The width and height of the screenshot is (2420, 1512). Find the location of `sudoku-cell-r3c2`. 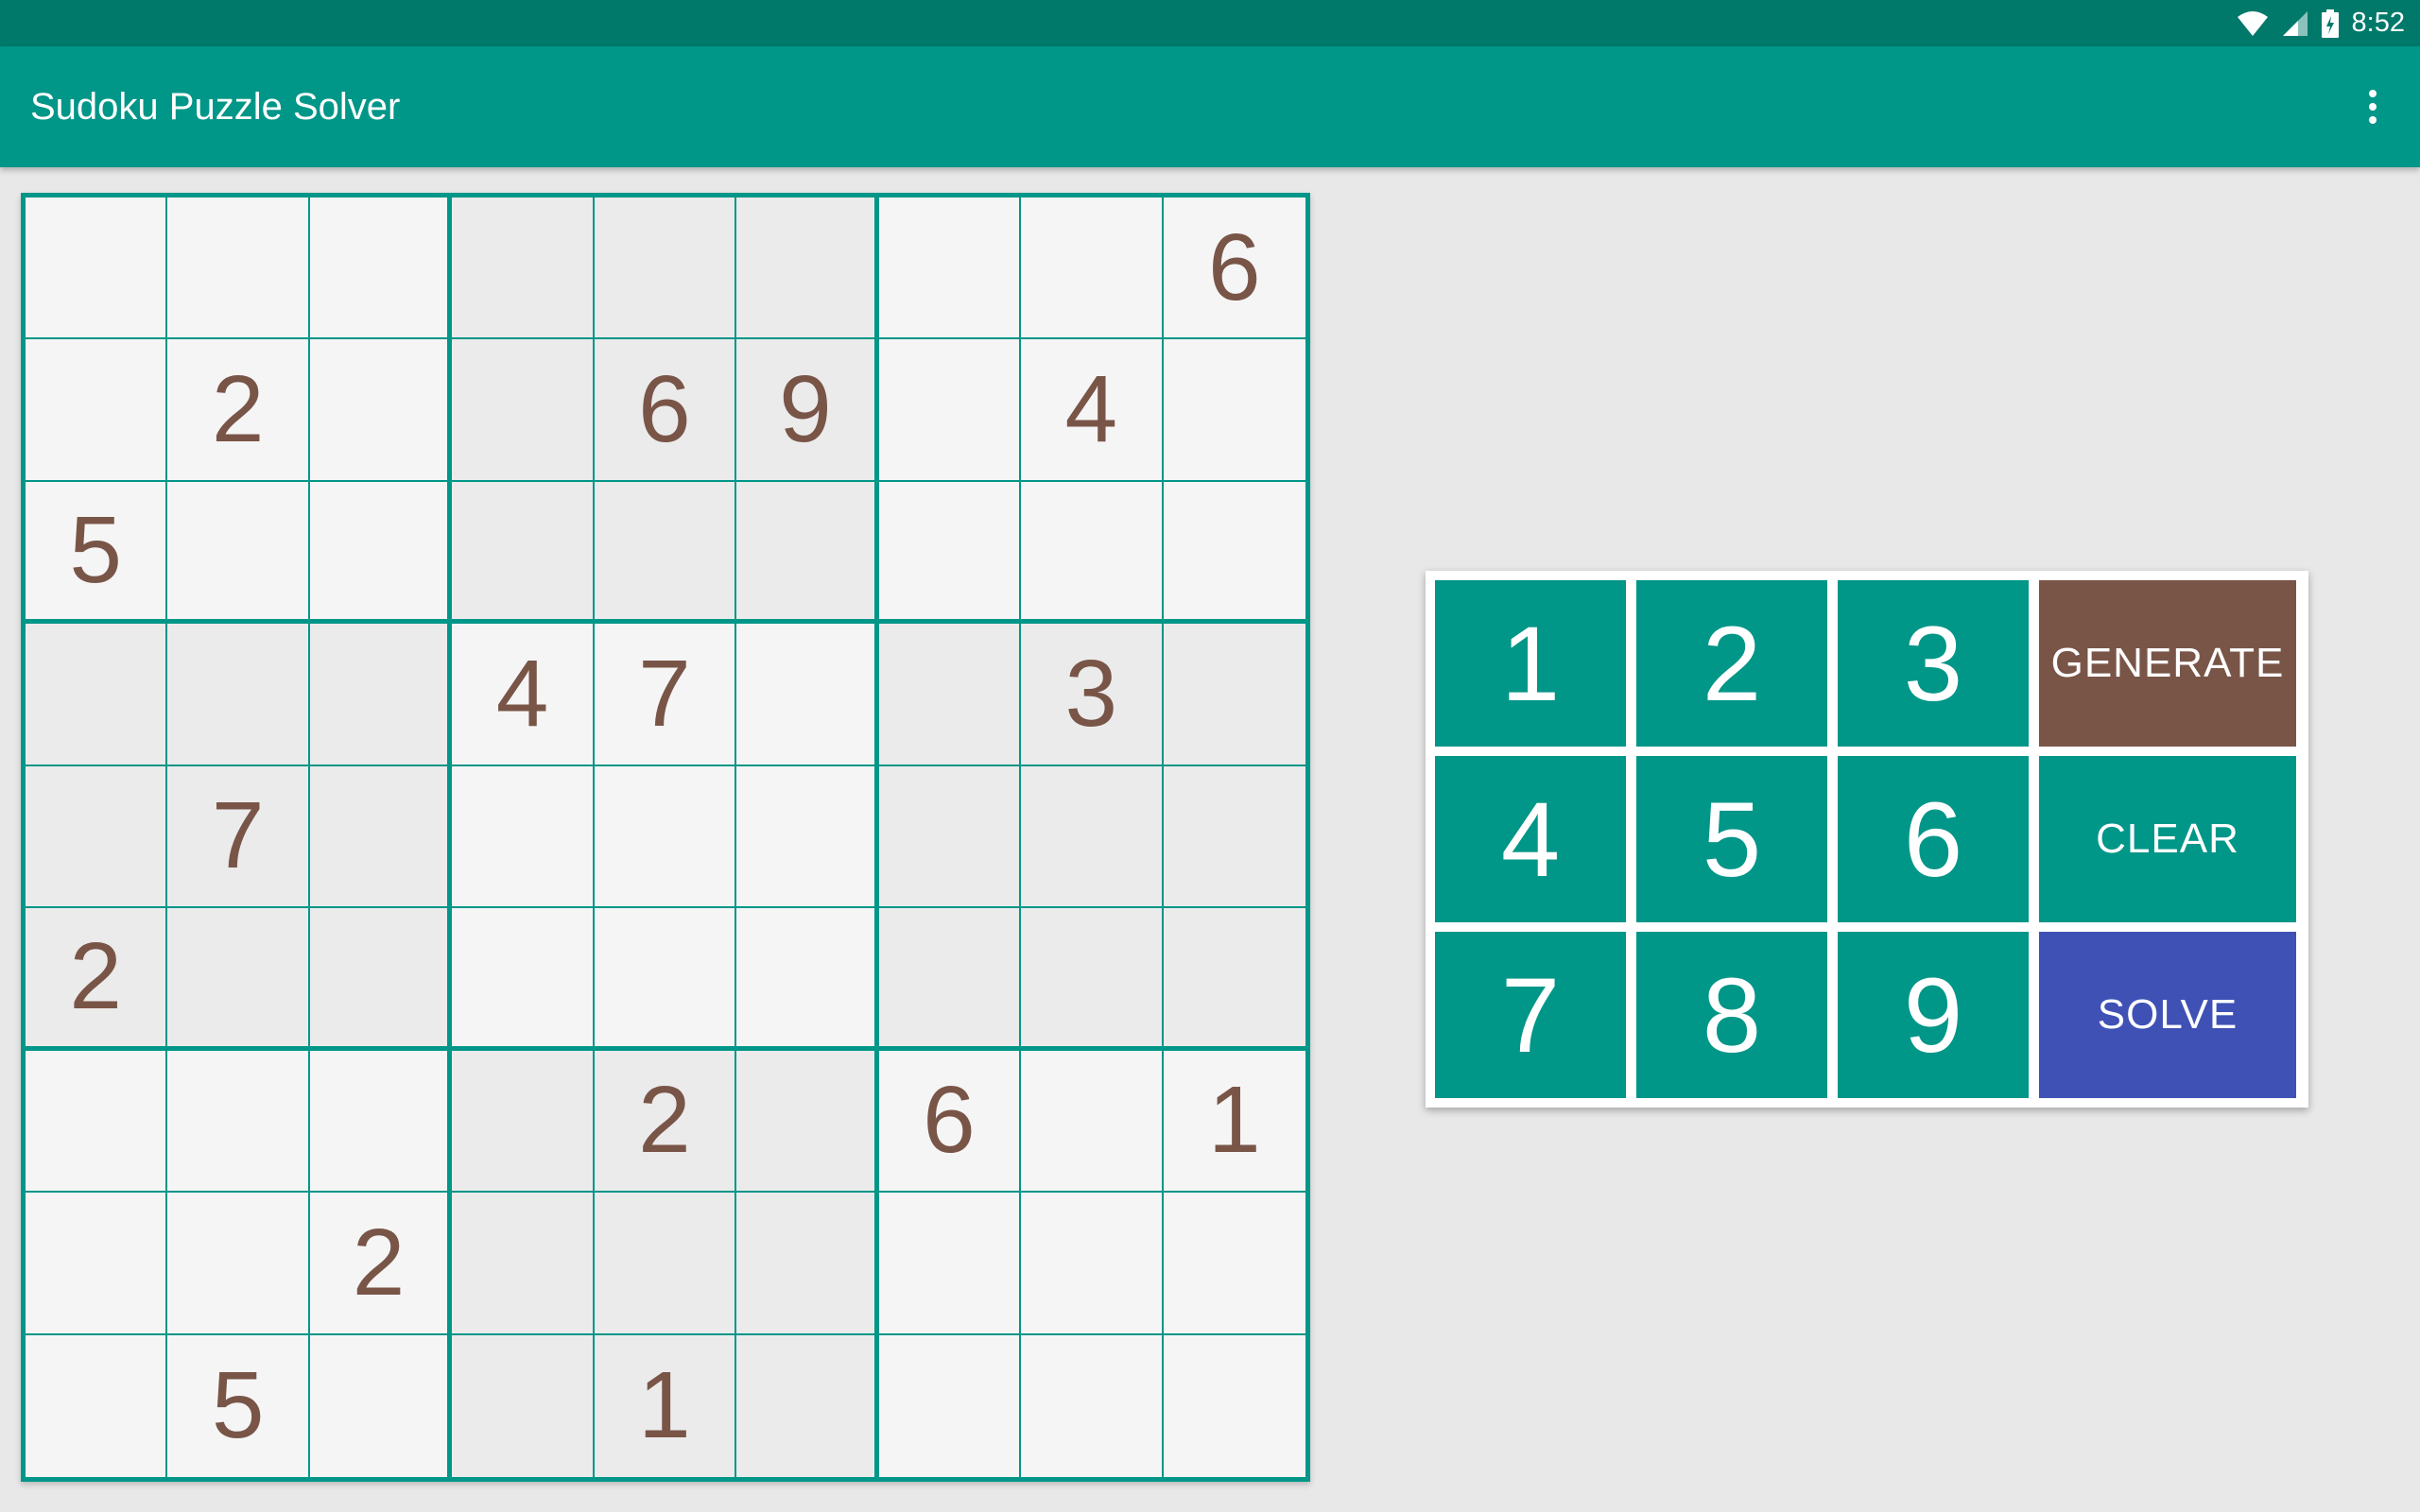

sudoku-cell-r3c2 is located at coordinates (238, 553).